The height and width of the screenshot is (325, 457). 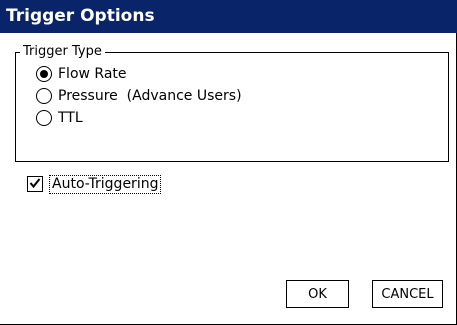 I want to click on window-title: Trigger Options, so click(x=80, y=16).